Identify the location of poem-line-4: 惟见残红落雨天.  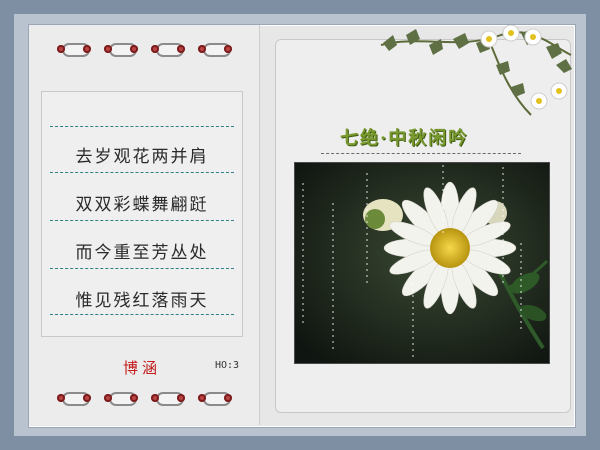
(142, 301).